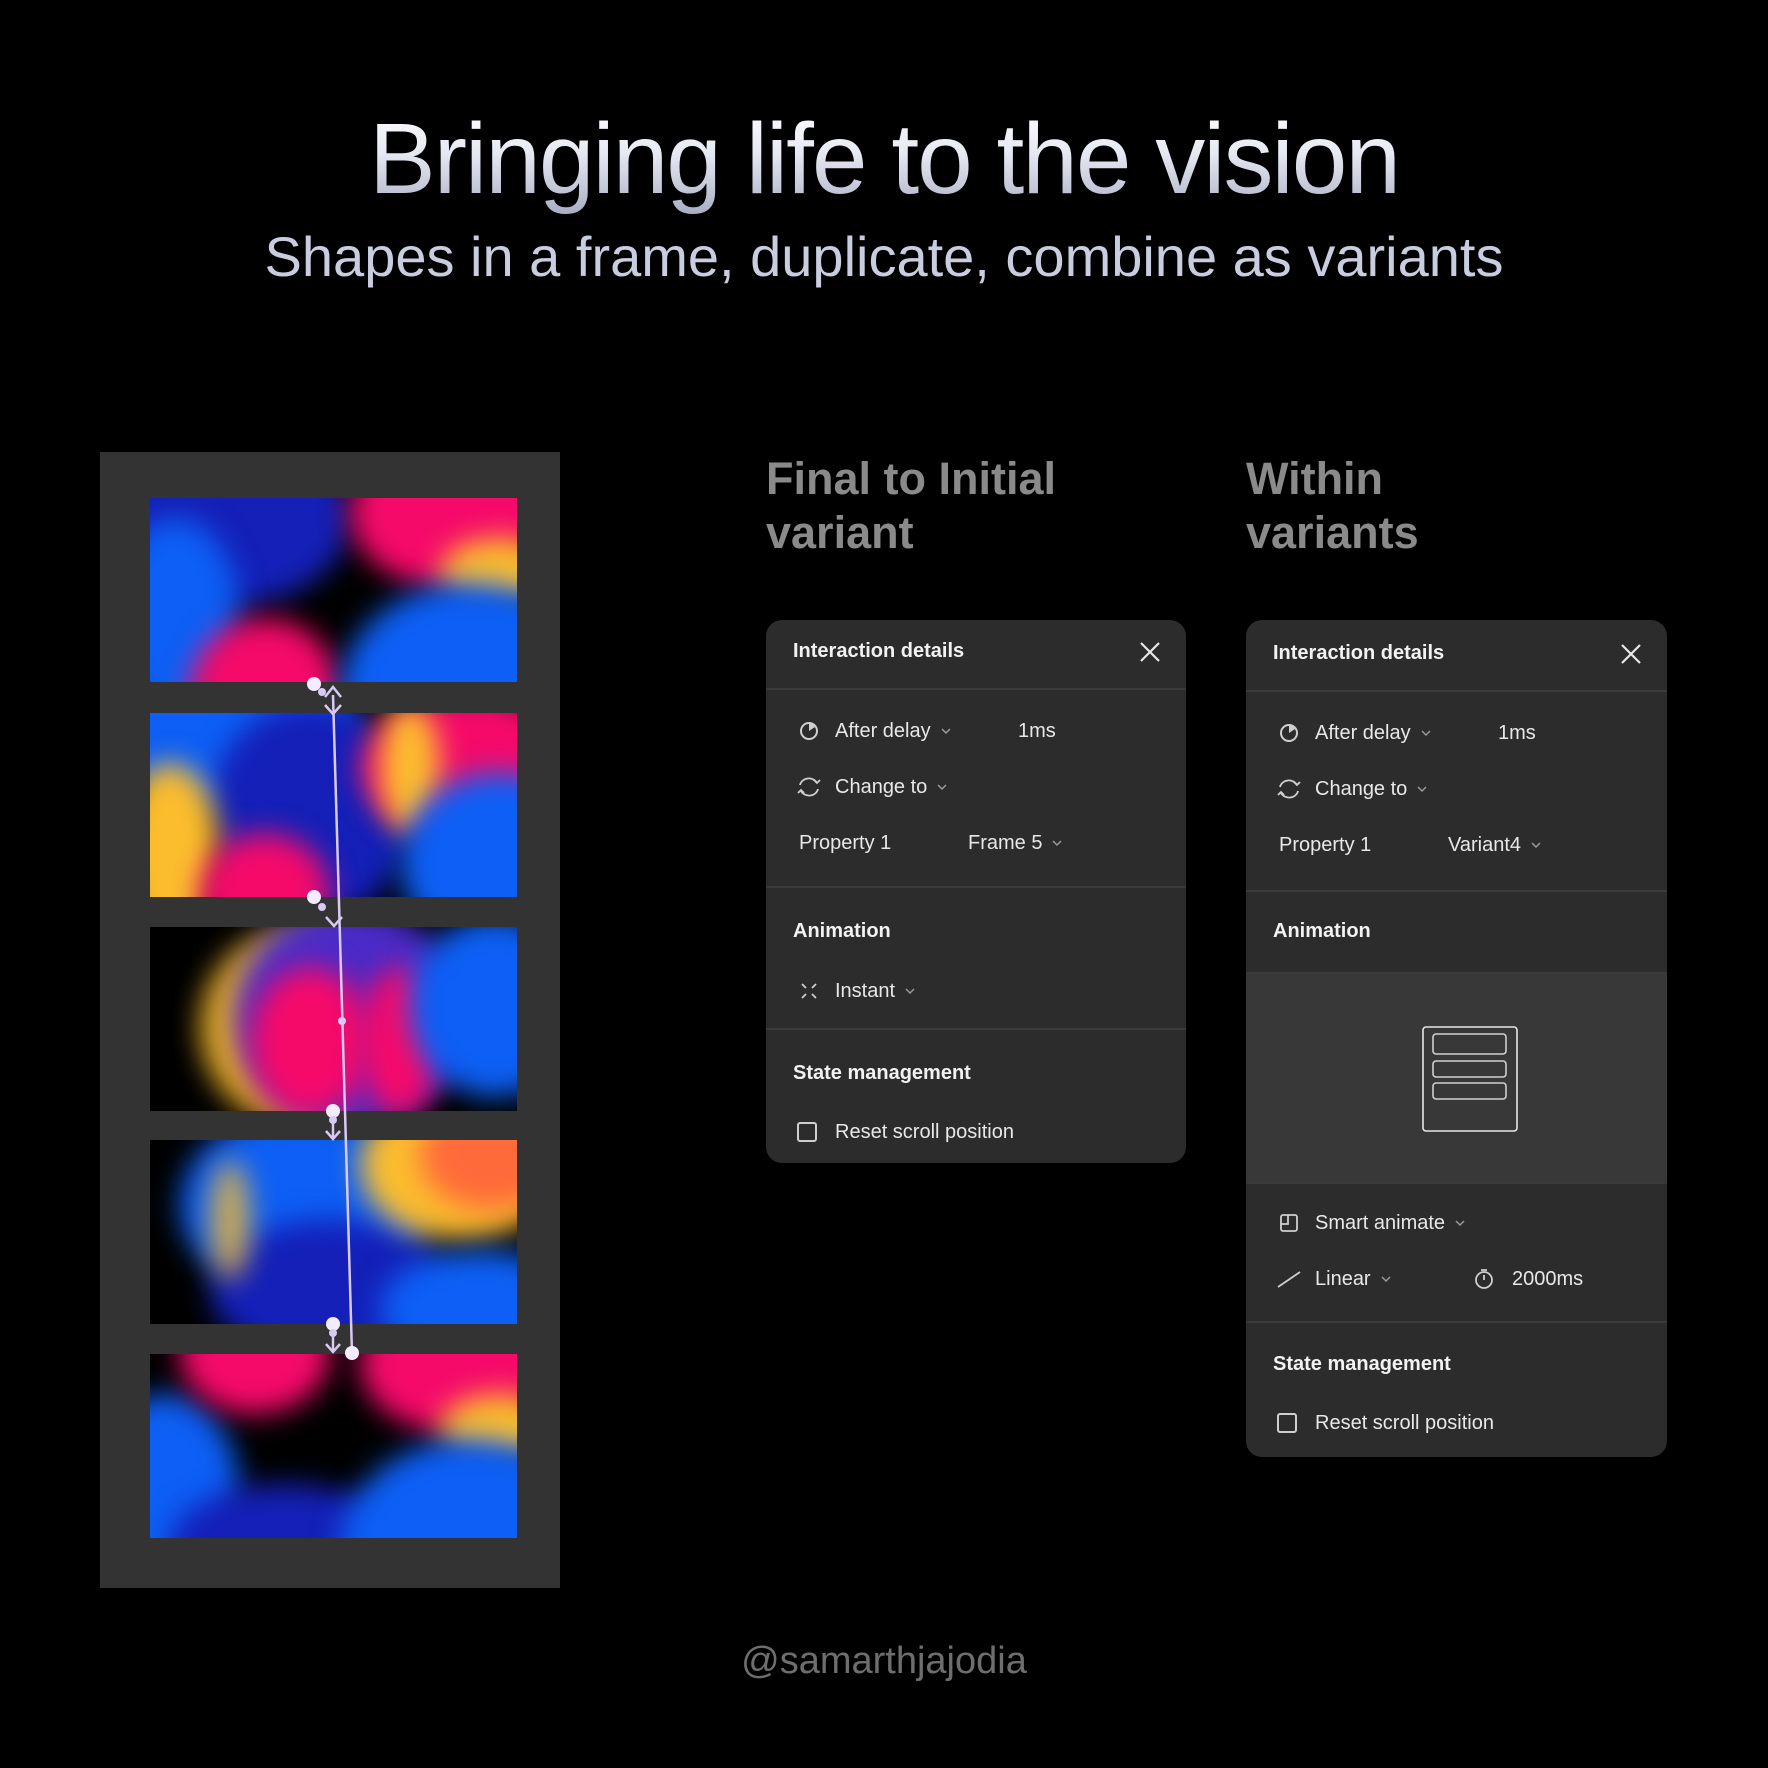  I want to click on property-value-dropdown: Frame 5, so click(1016, 843).